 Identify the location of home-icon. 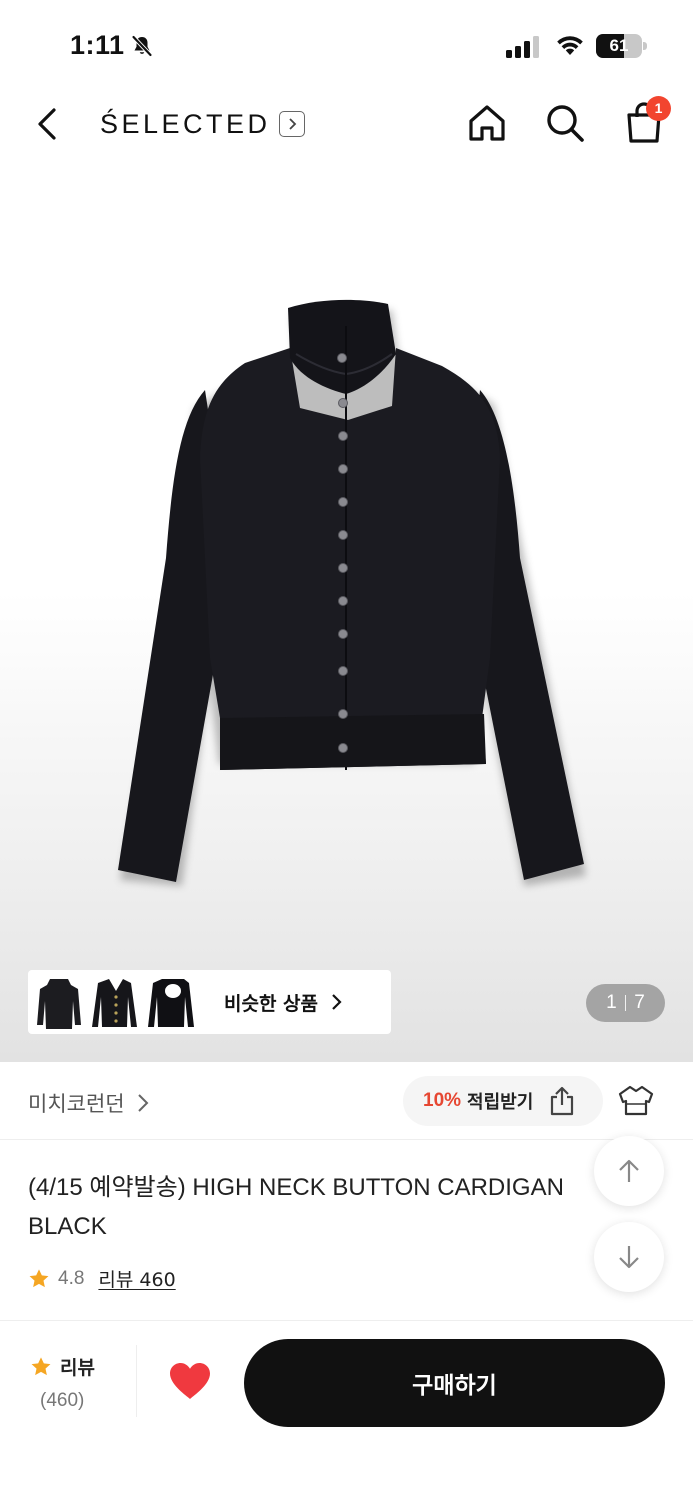
(487, 123).